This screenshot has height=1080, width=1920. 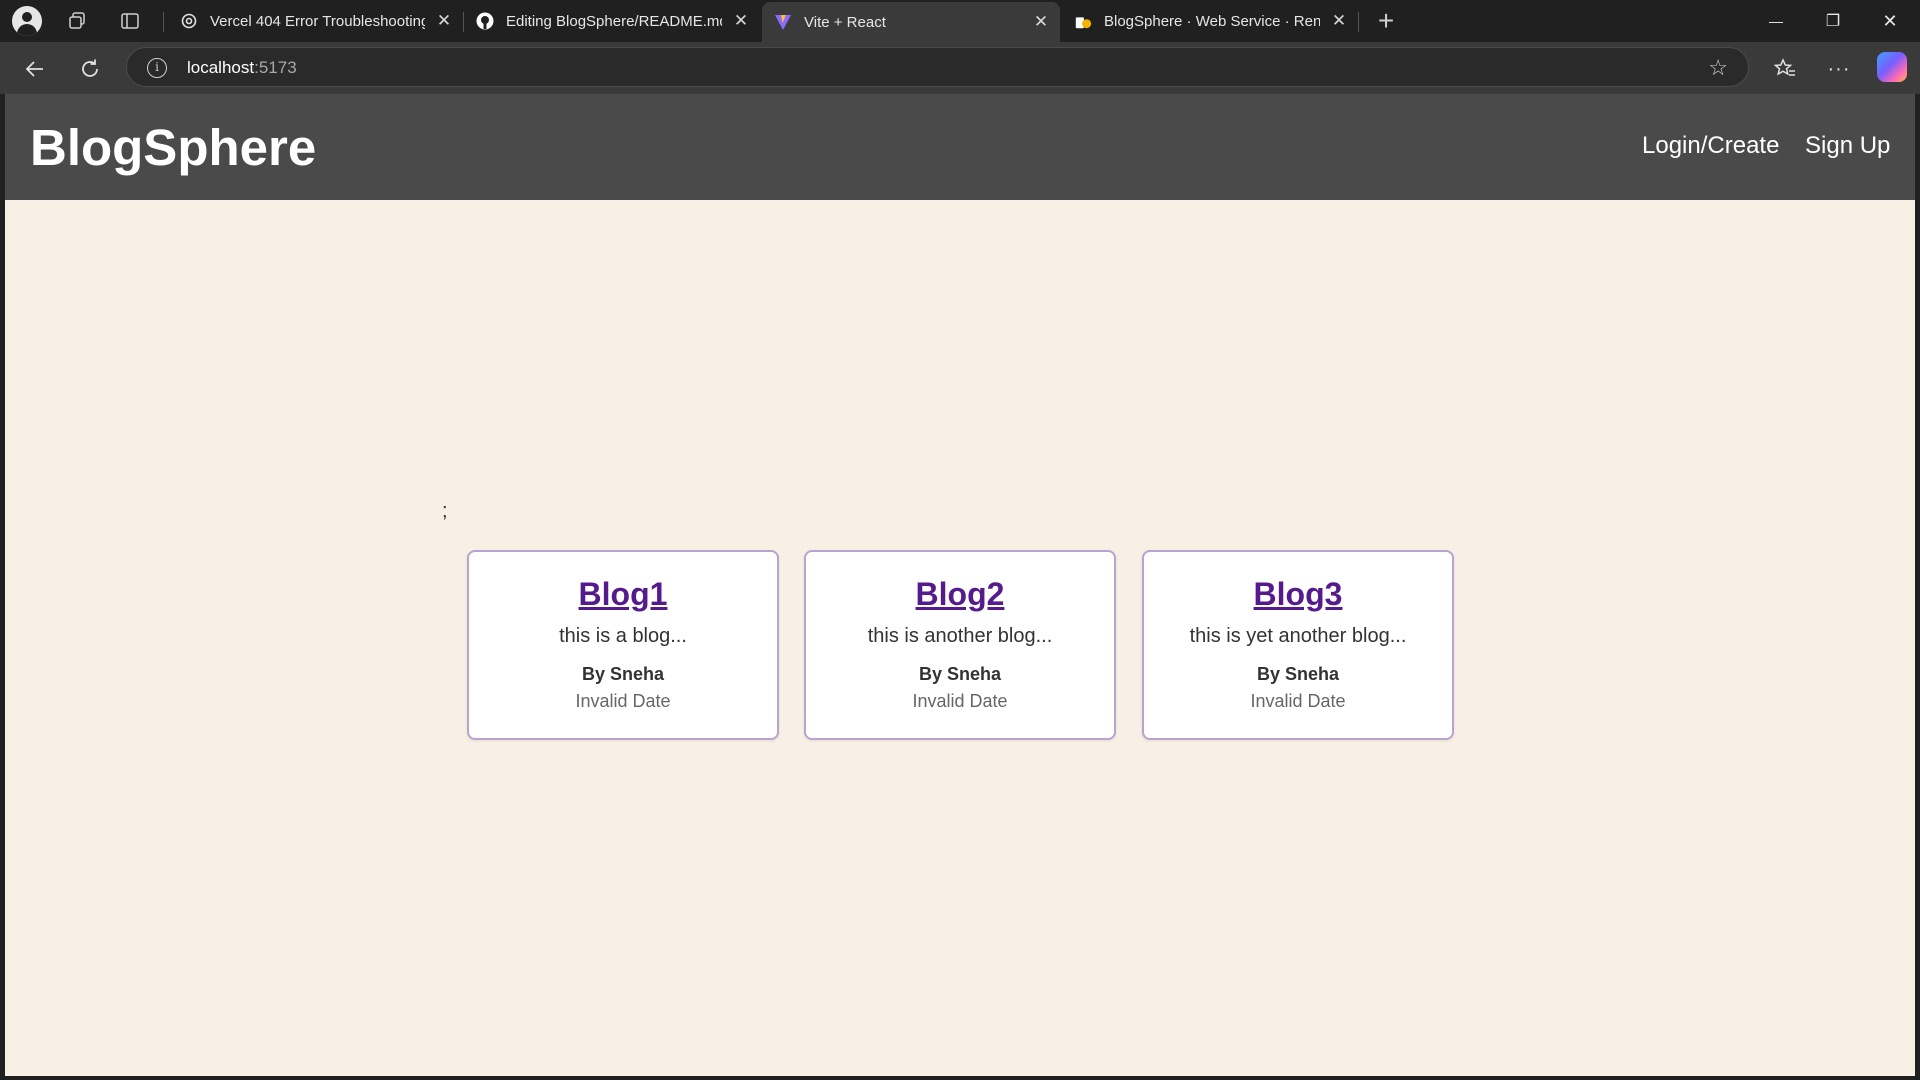 I want to click on brand-logo: BlogSphere, so click(x=173, y=147).